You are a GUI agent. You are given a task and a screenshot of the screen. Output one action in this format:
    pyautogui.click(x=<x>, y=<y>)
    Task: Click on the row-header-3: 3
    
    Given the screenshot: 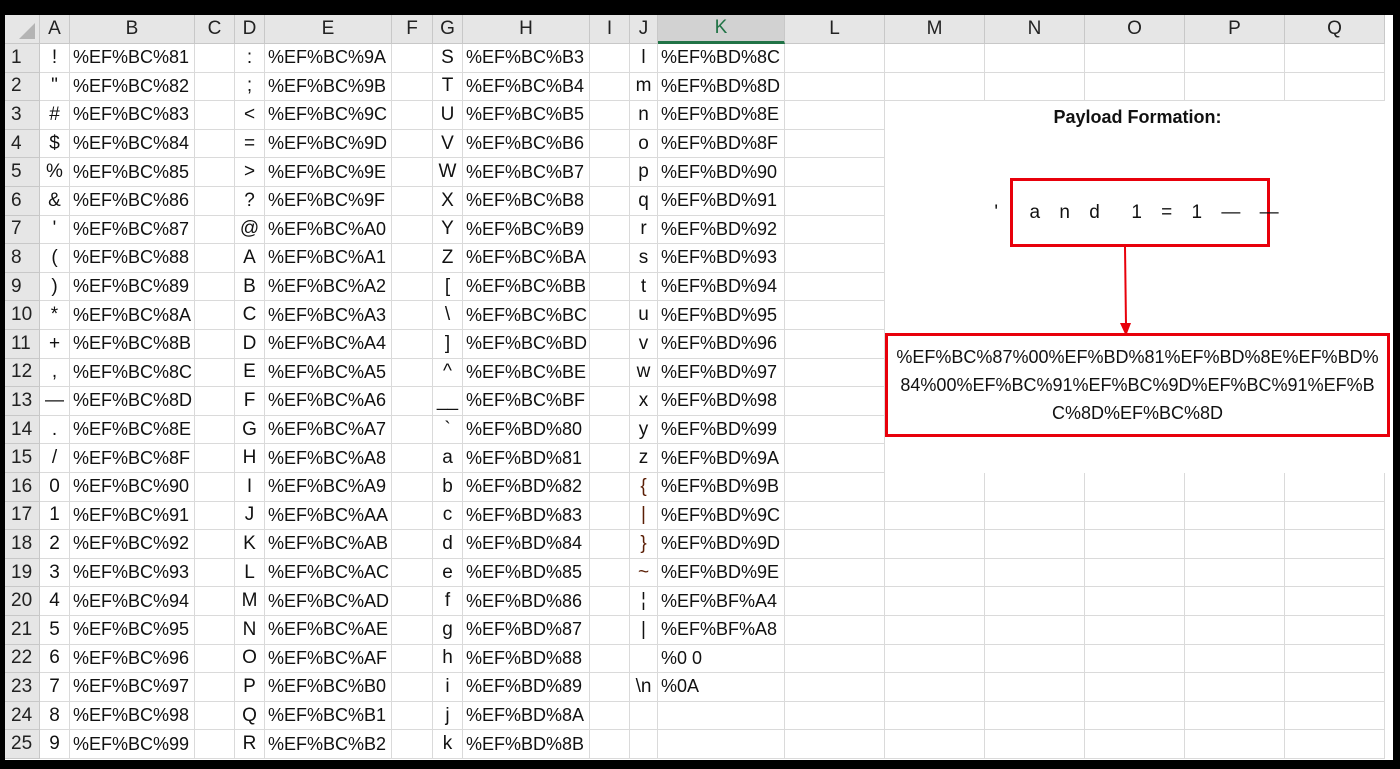 What is the action you would take?
    pyautogui.click(x=22, y=115)
    